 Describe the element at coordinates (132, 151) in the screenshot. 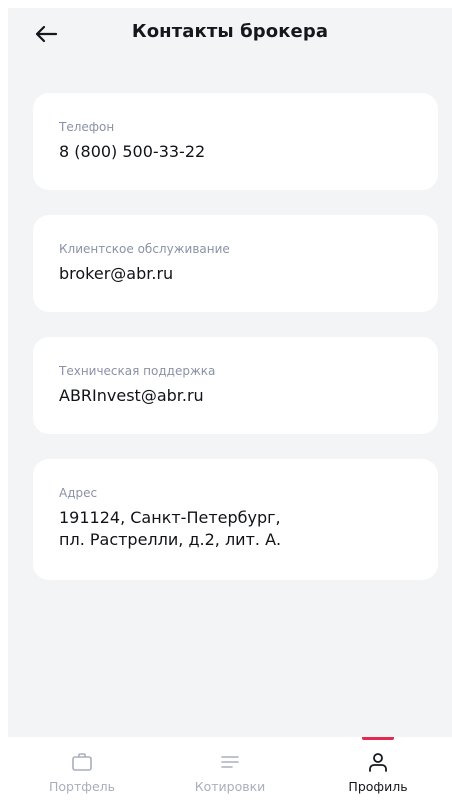

I see `contact-value: 8 (800) 500-33-22` at that location.